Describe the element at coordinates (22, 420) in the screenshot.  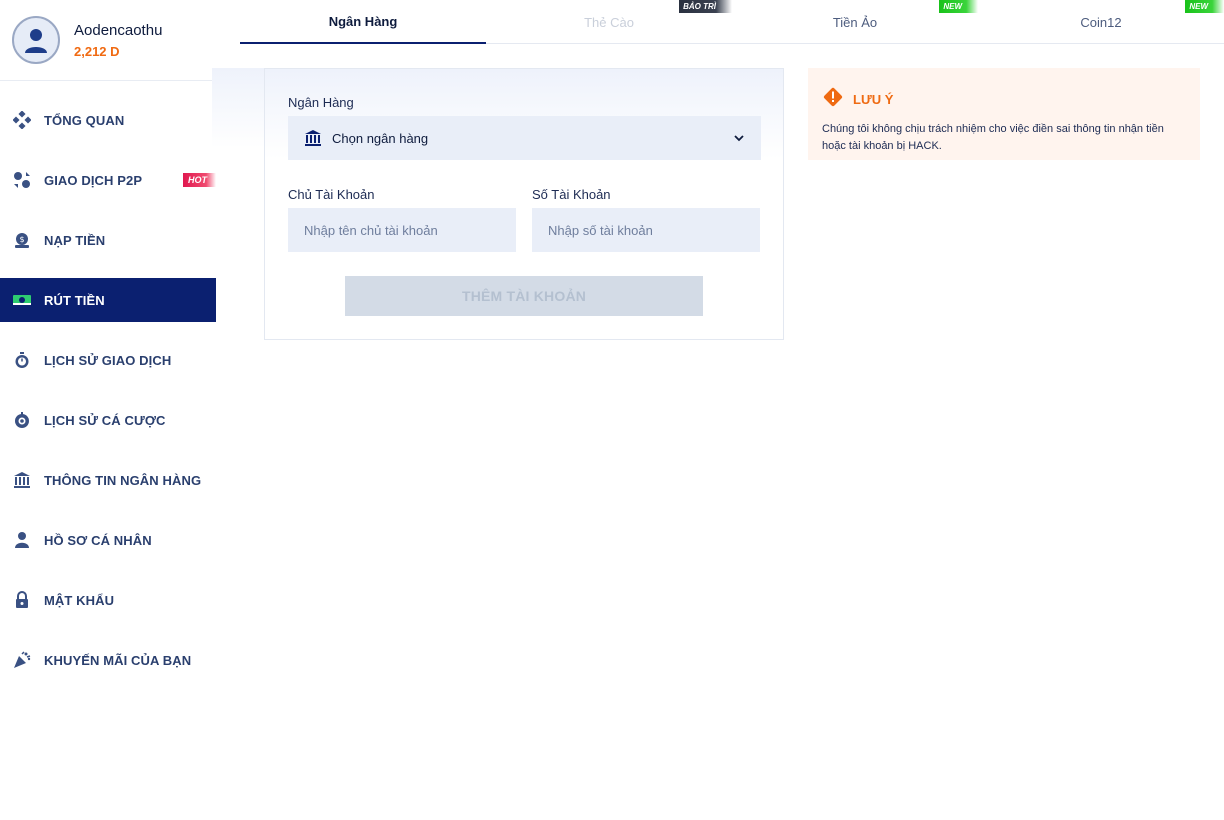
I see `bet-history-icon` at that location.